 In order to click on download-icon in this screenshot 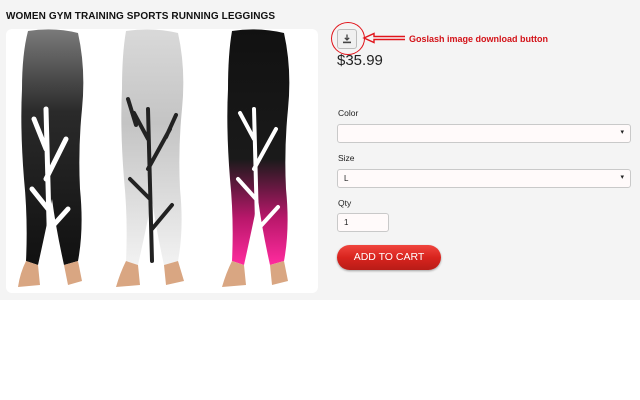, I will do `click(347, 39)`.